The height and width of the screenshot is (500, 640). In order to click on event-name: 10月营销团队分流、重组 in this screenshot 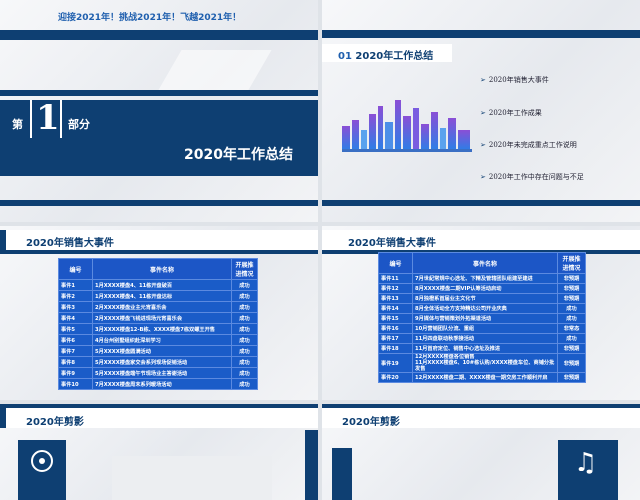, I will do `click(485, 328)`.